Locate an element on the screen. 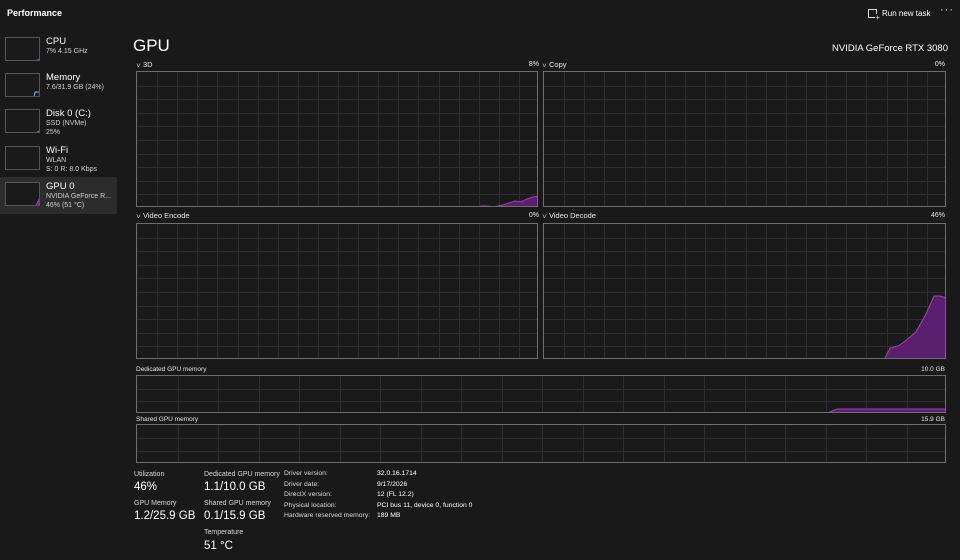 The height and width of the screenshot is (560, 960). sidebar-item-label: GPU 0 is located at coordinates (60, 186).